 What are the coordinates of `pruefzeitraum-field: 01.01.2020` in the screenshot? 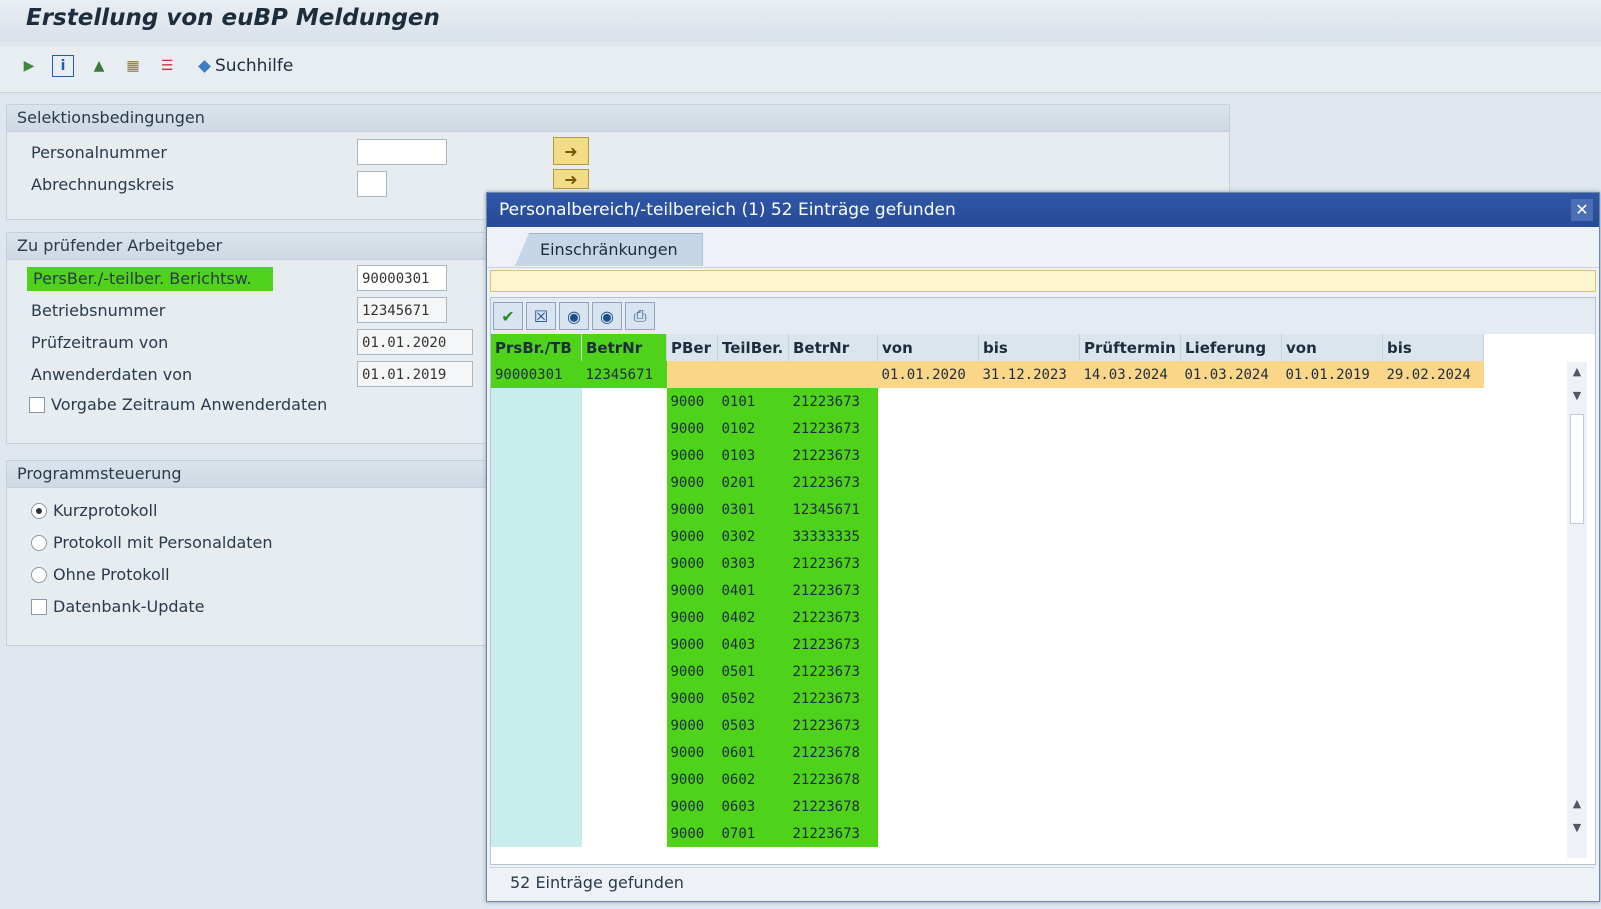 It's located at (415, 342).